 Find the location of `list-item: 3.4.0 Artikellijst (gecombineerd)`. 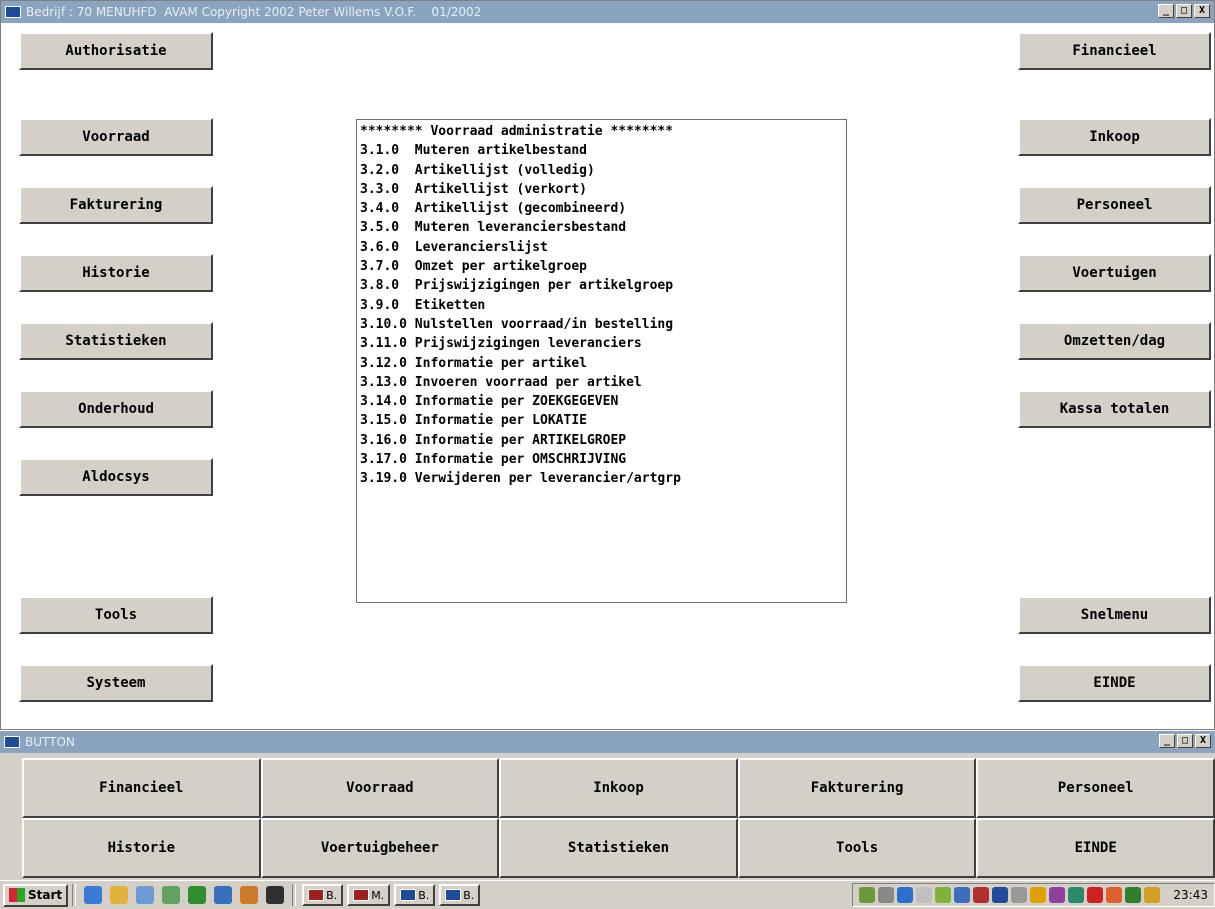

list-item: 3.4.0 Artikellijst (gecombineerd) is located at coordinates (603, 208).